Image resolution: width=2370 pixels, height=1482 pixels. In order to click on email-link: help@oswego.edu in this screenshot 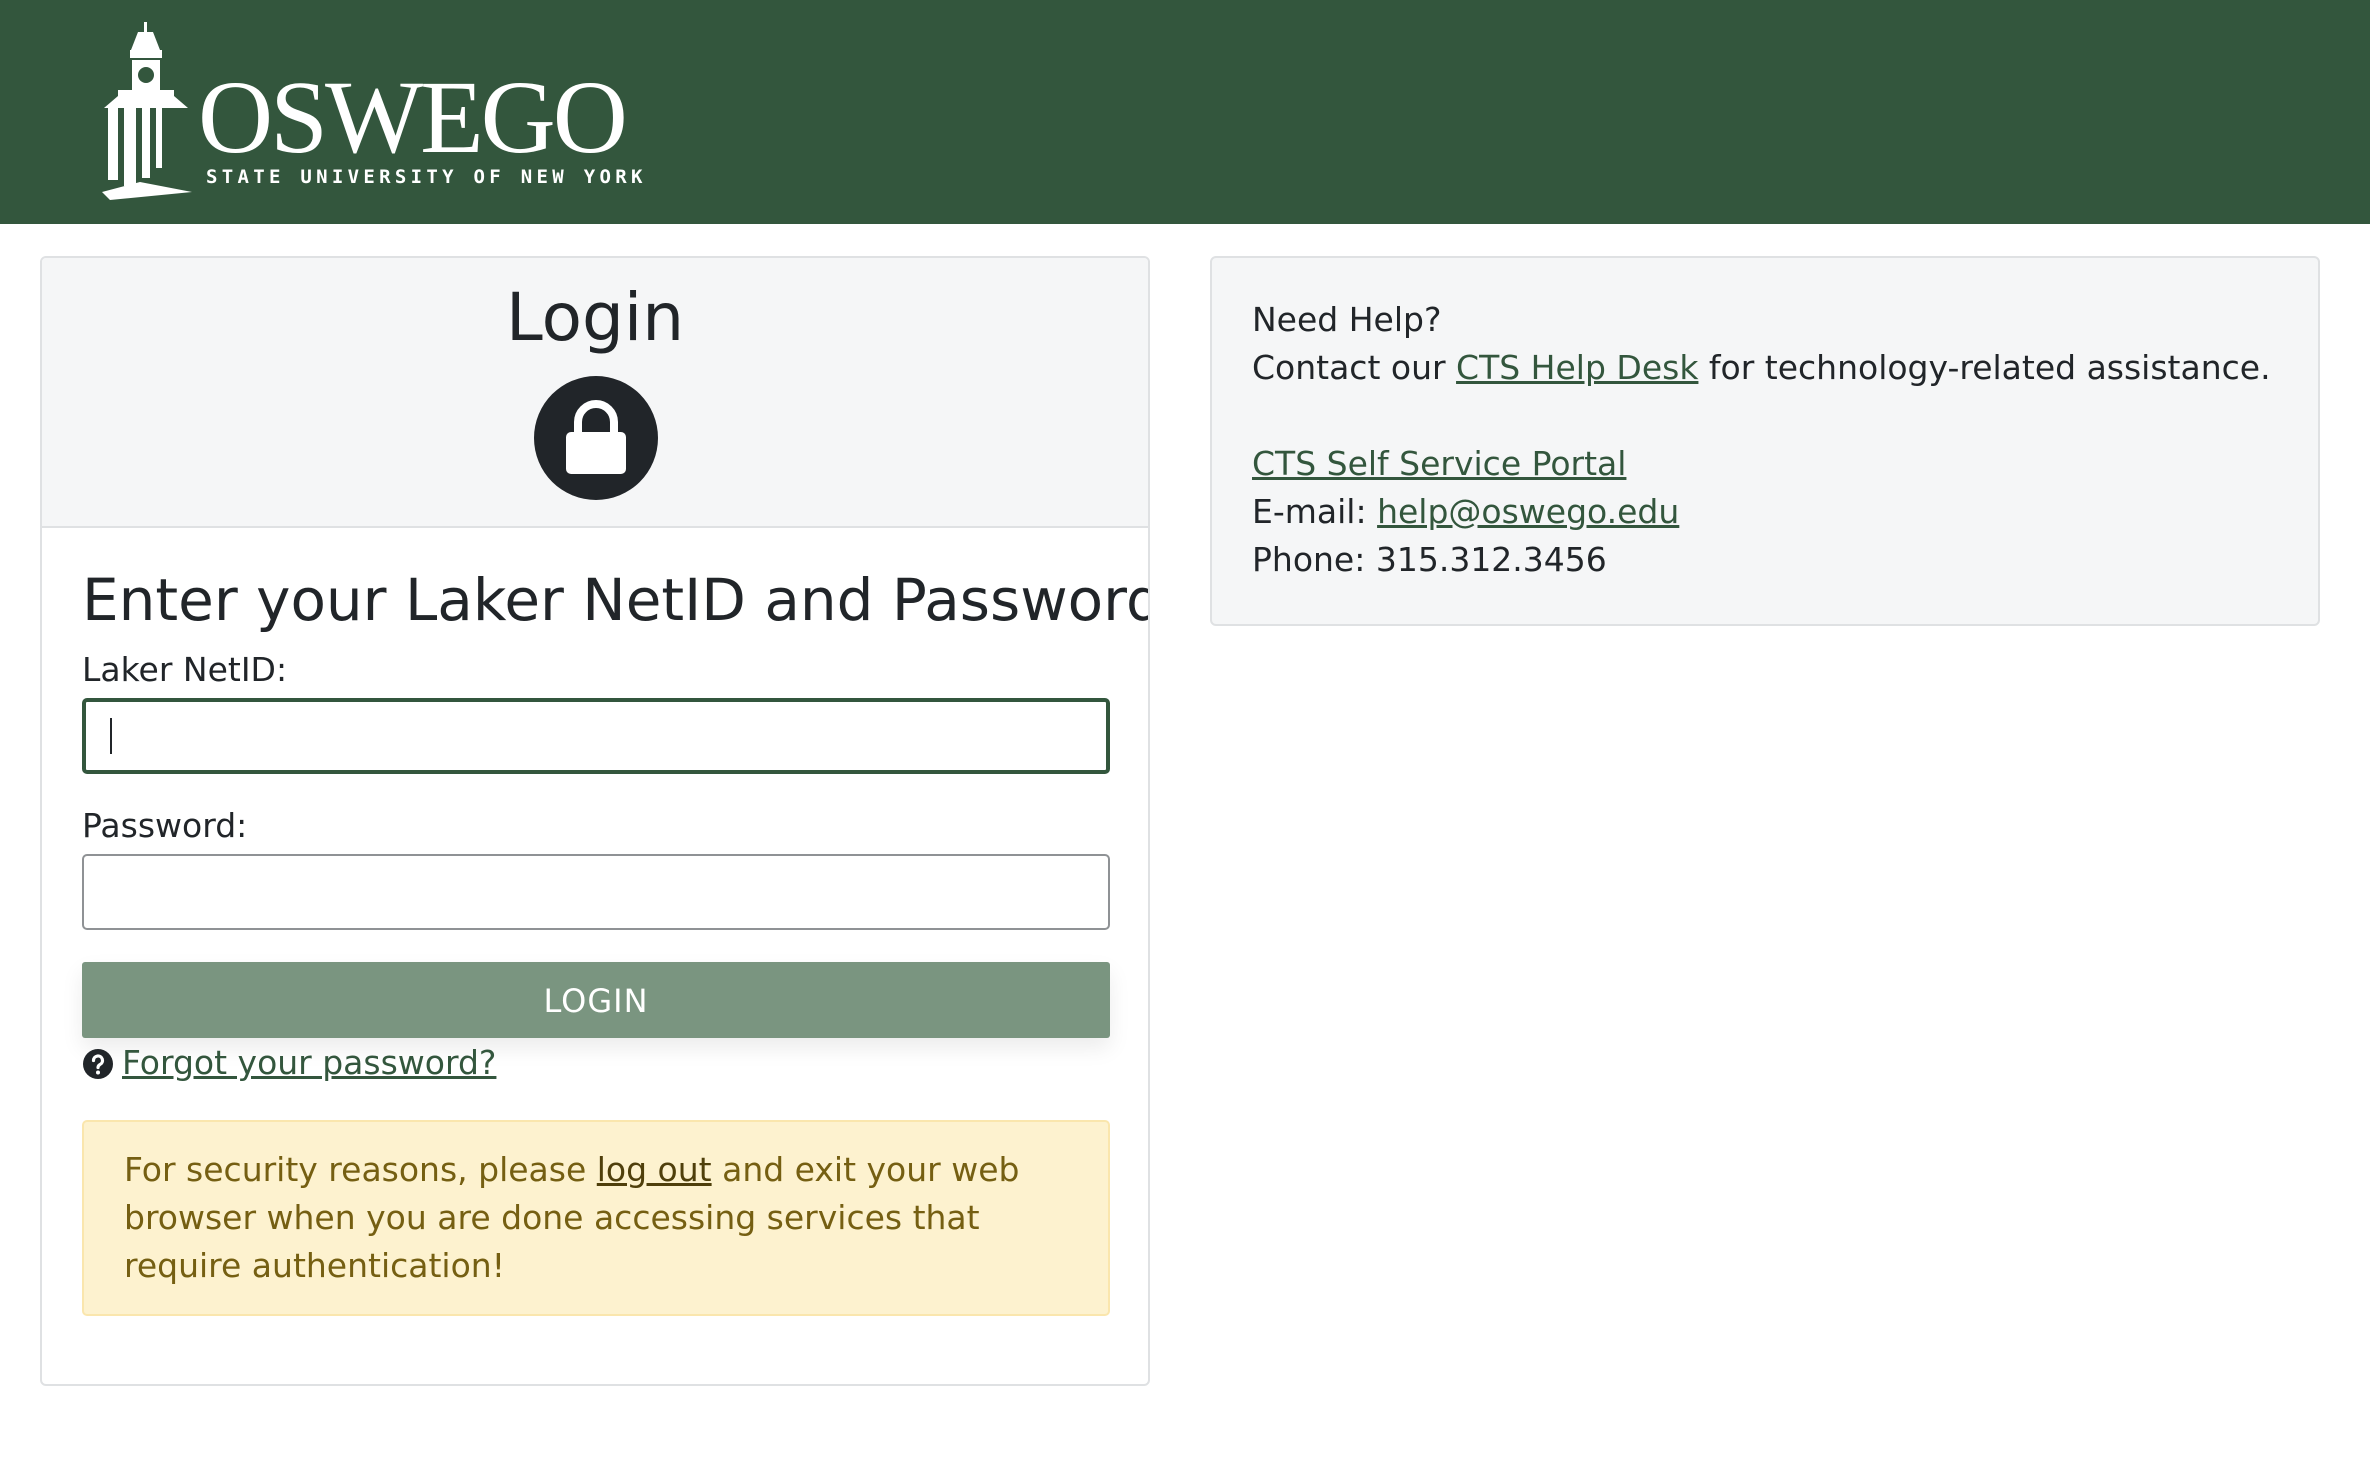, I will do `click(1528, 511)`.